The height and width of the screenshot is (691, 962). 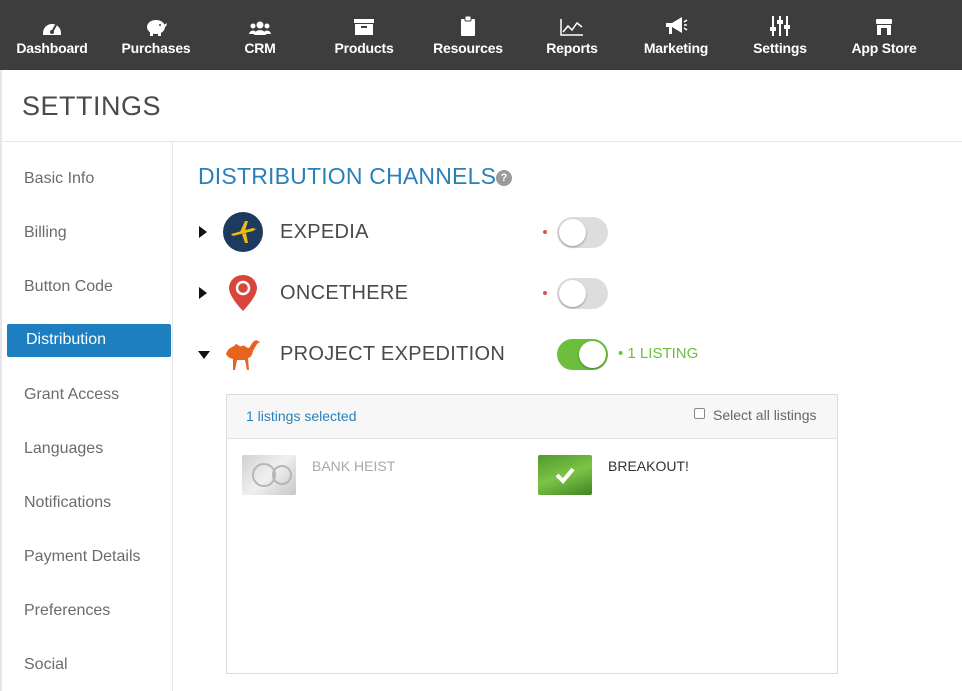 What do you see at coordinates (372, 475) in the screenshot?
I see `listing-item-bank-heist: BANK HEIST` at bounding box center [372, 475].